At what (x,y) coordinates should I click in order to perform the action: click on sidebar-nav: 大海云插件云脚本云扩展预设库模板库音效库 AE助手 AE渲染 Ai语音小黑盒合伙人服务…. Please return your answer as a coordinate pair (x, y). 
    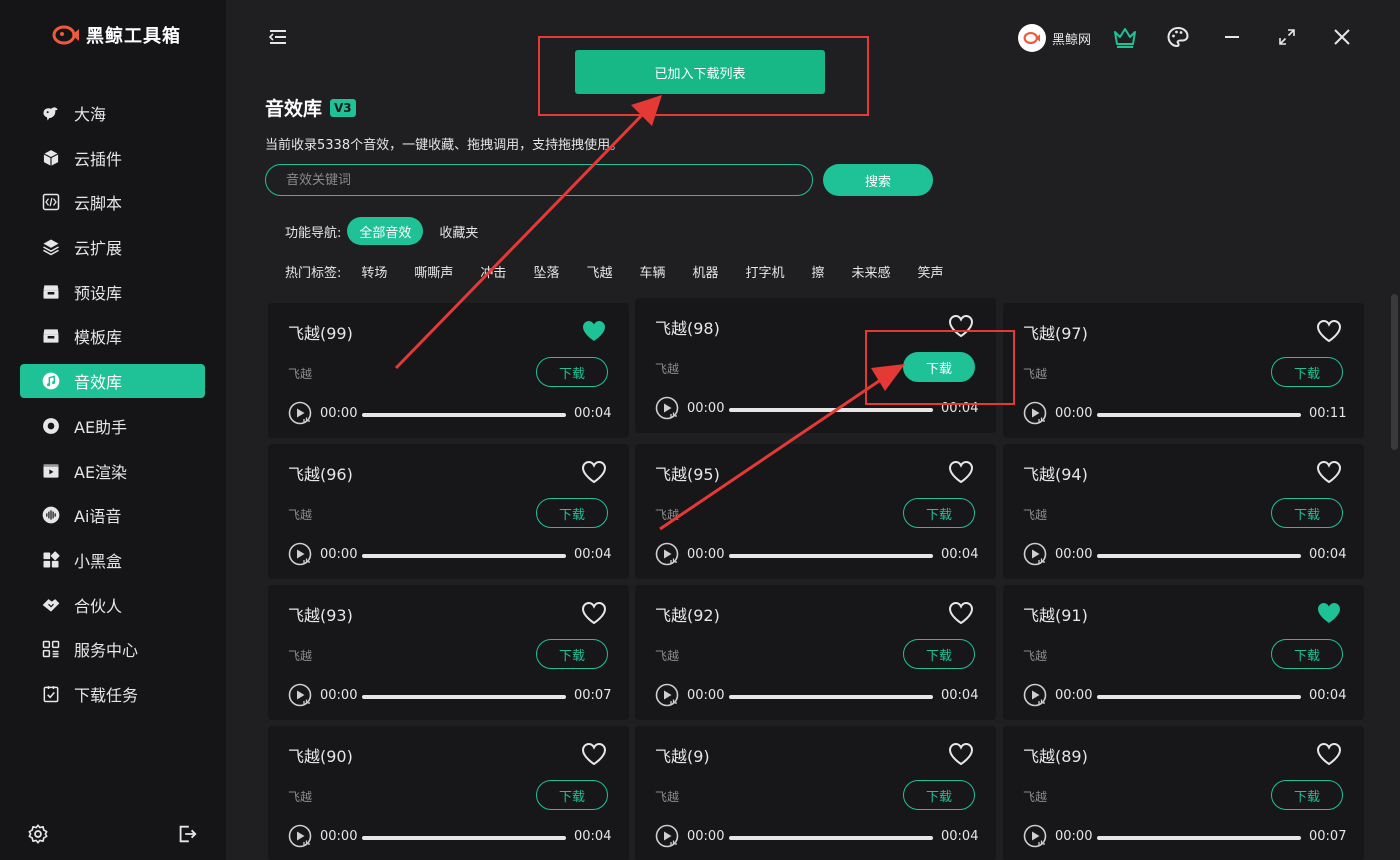
    Looking at the image, I should click on (112, 409).